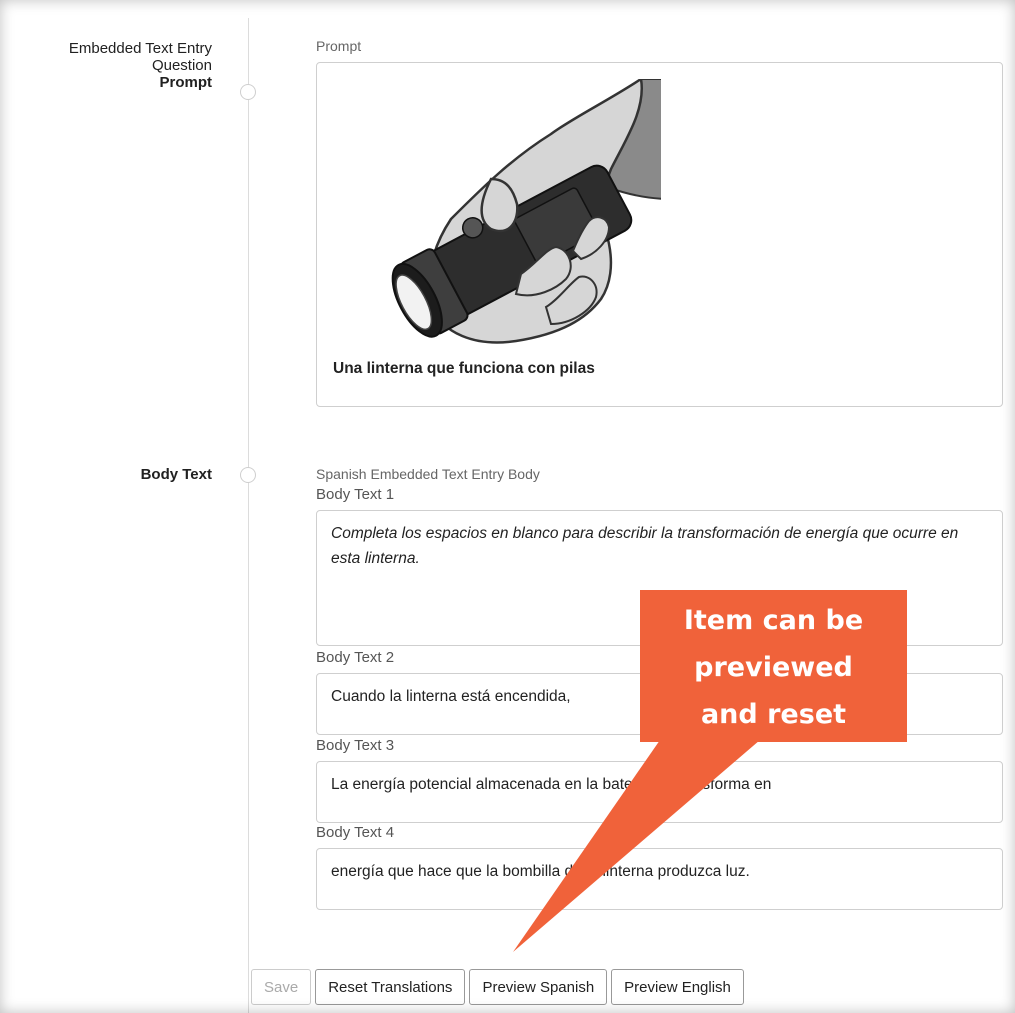  Describe the element at coordinates (677, 987) in the screenshot. I see `preview-english-button: Preview English` at that location.